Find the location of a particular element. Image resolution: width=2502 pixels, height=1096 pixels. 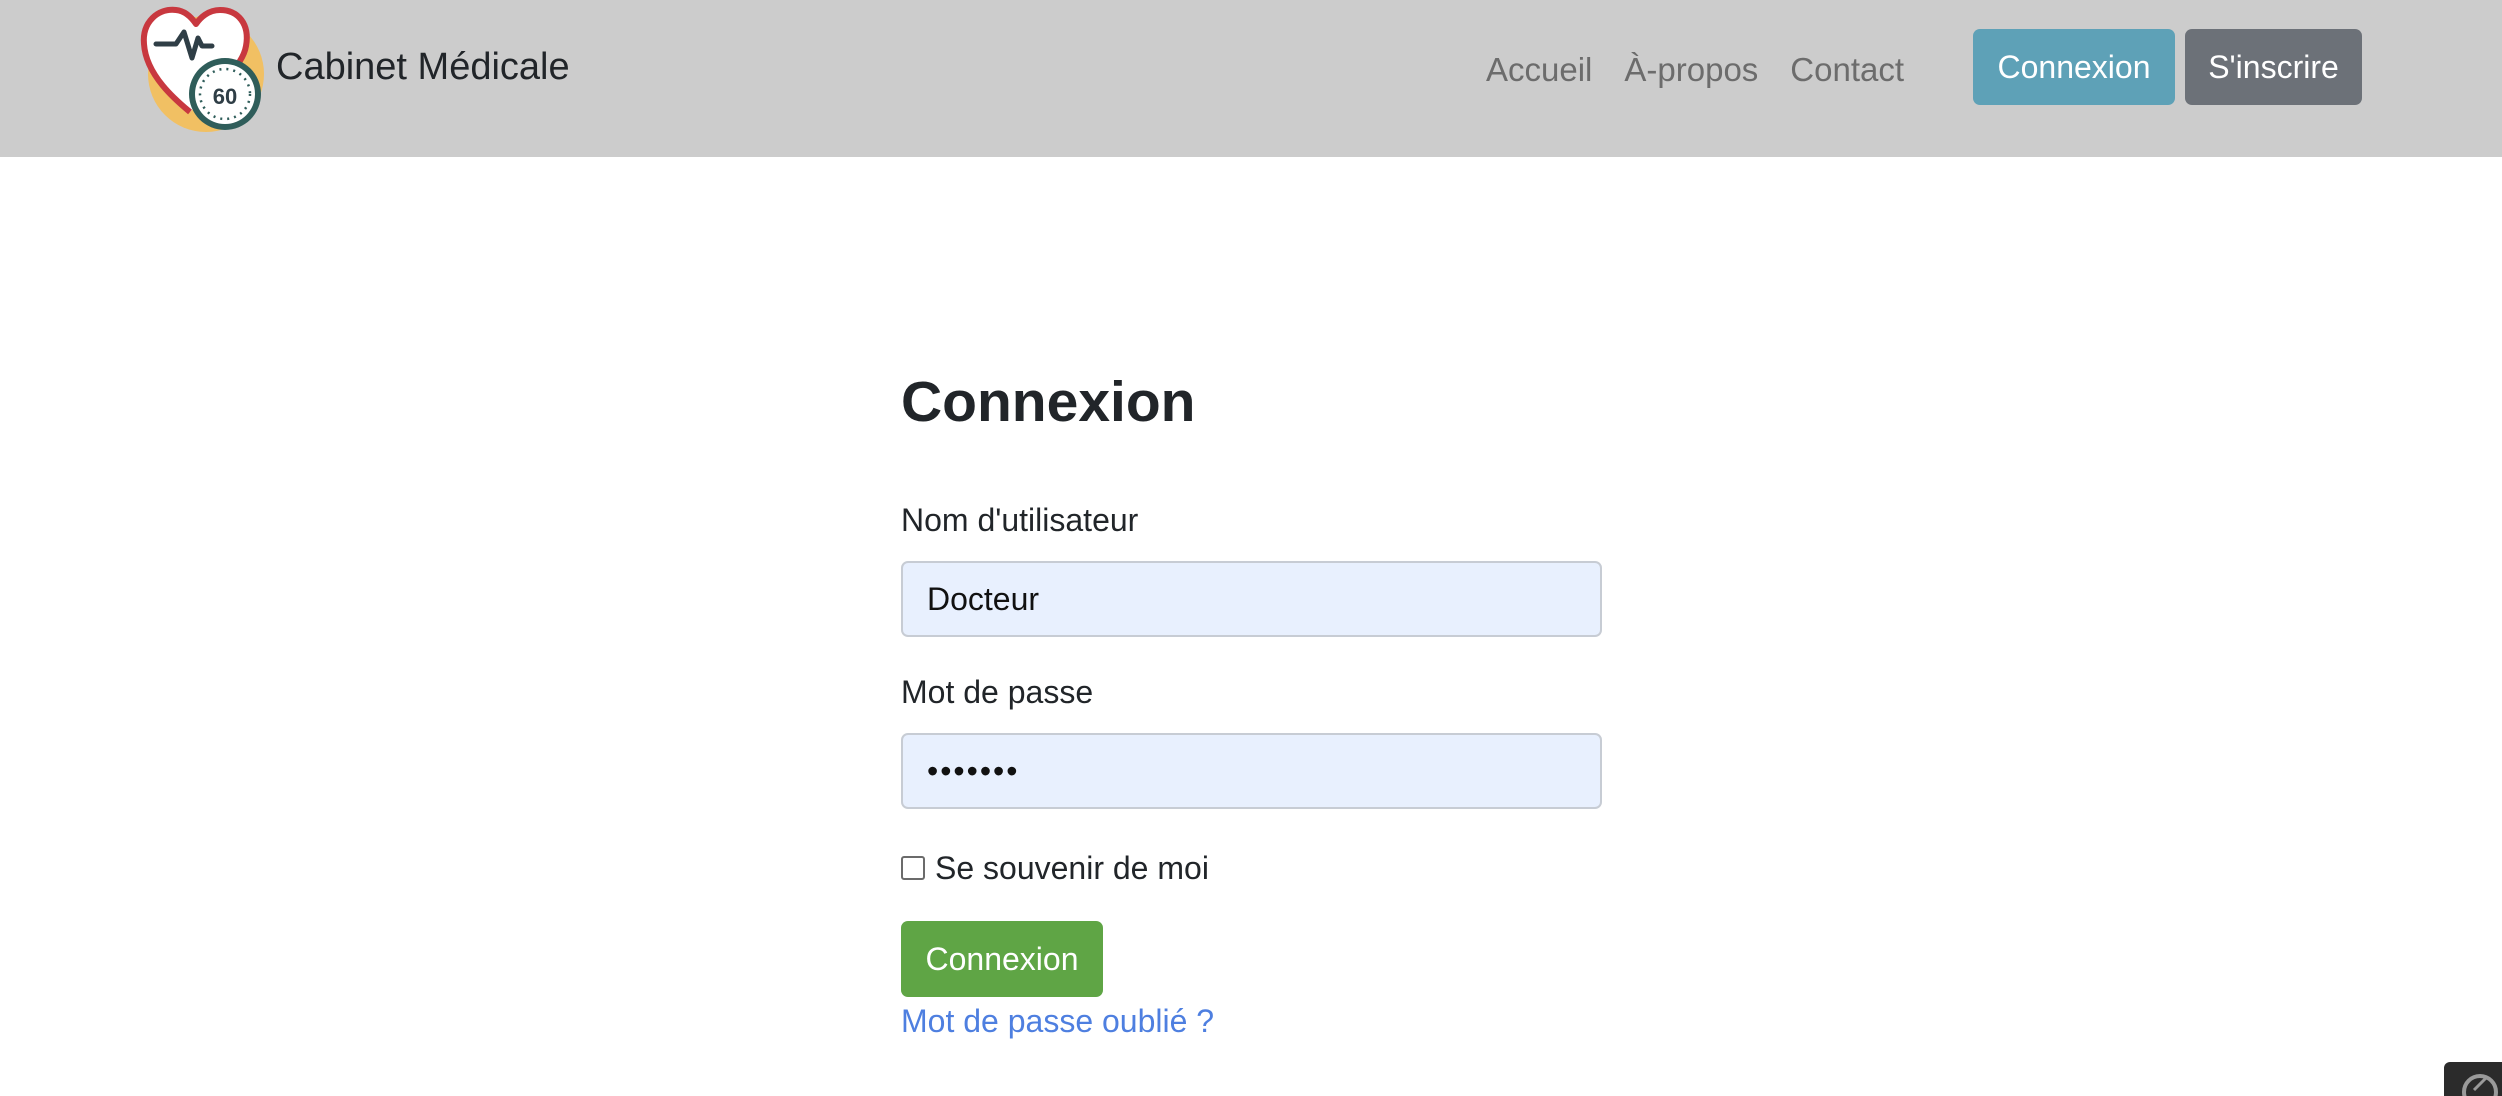

submit-login-button: Connexion is located at coordinates (1002, 959).